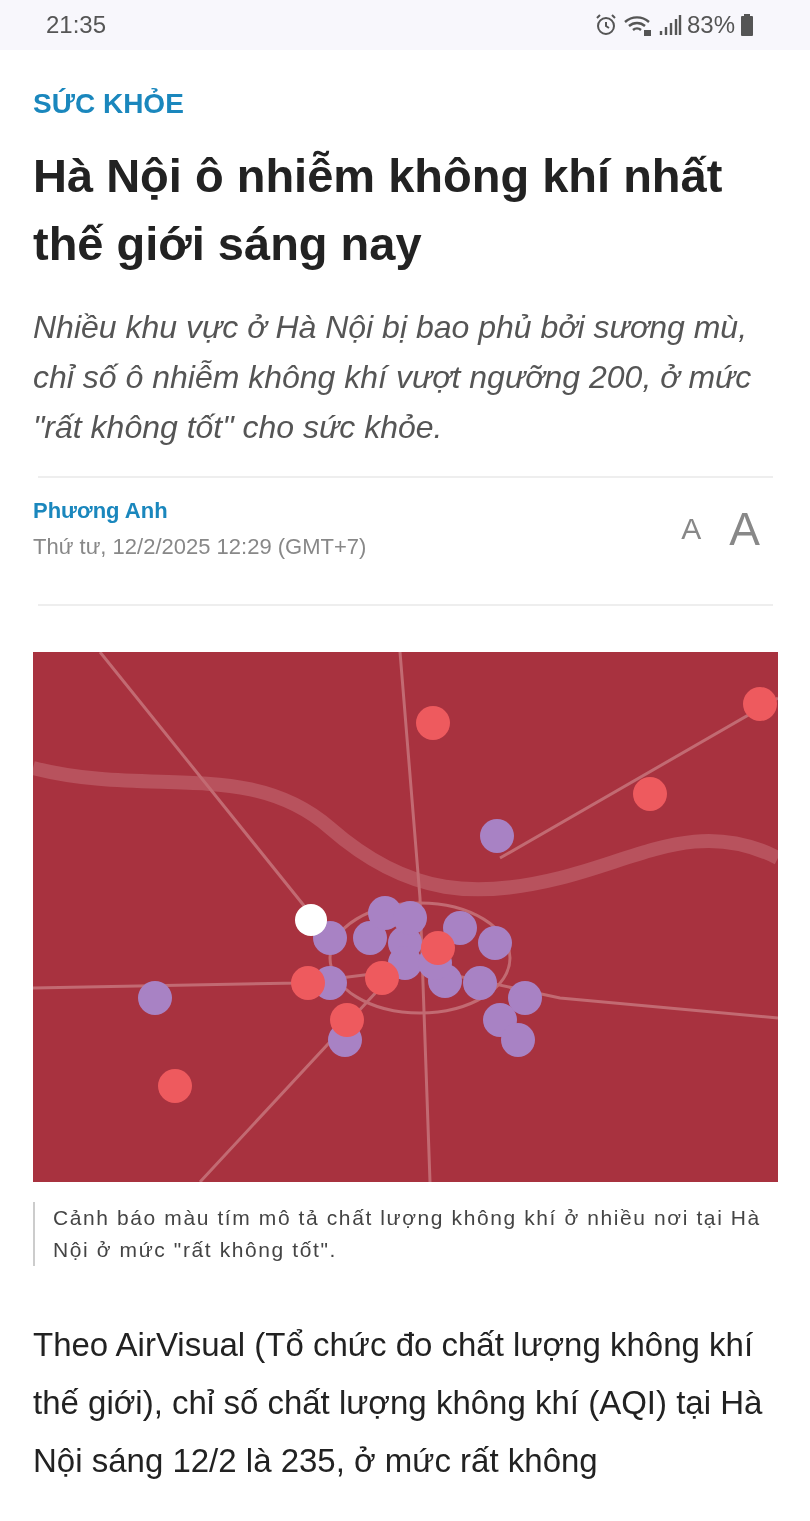 Image resolution: width=810 pixels, height=1521 pixels. Describe the element at coordinates (398, 1403) in the screenshot. I see `article-paragraph: Theo AirVisual (Tổ chức đo chất lượng không khí thế giới), chỉ số chất lượng không khí (AQI) tại Hà Nội sáng 12/2 là 235, ở mức rất không` at that location.